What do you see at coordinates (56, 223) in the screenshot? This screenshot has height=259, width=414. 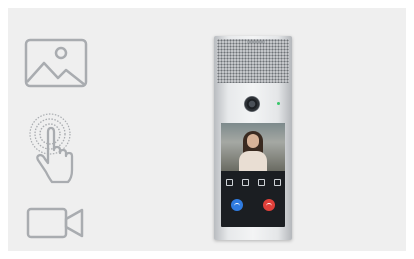 I see `video-camera-icon` at bounding box center [56, 223].